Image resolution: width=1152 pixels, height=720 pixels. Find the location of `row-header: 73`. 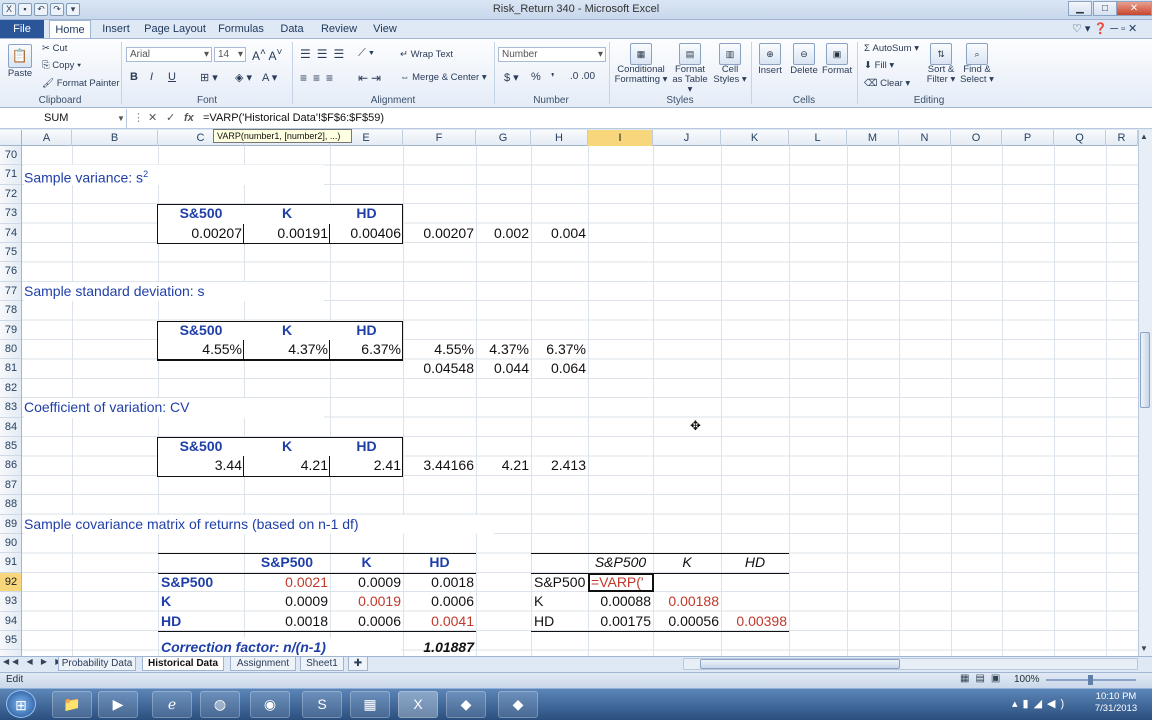

row-header: 73 is located at coordinates (10, 214).